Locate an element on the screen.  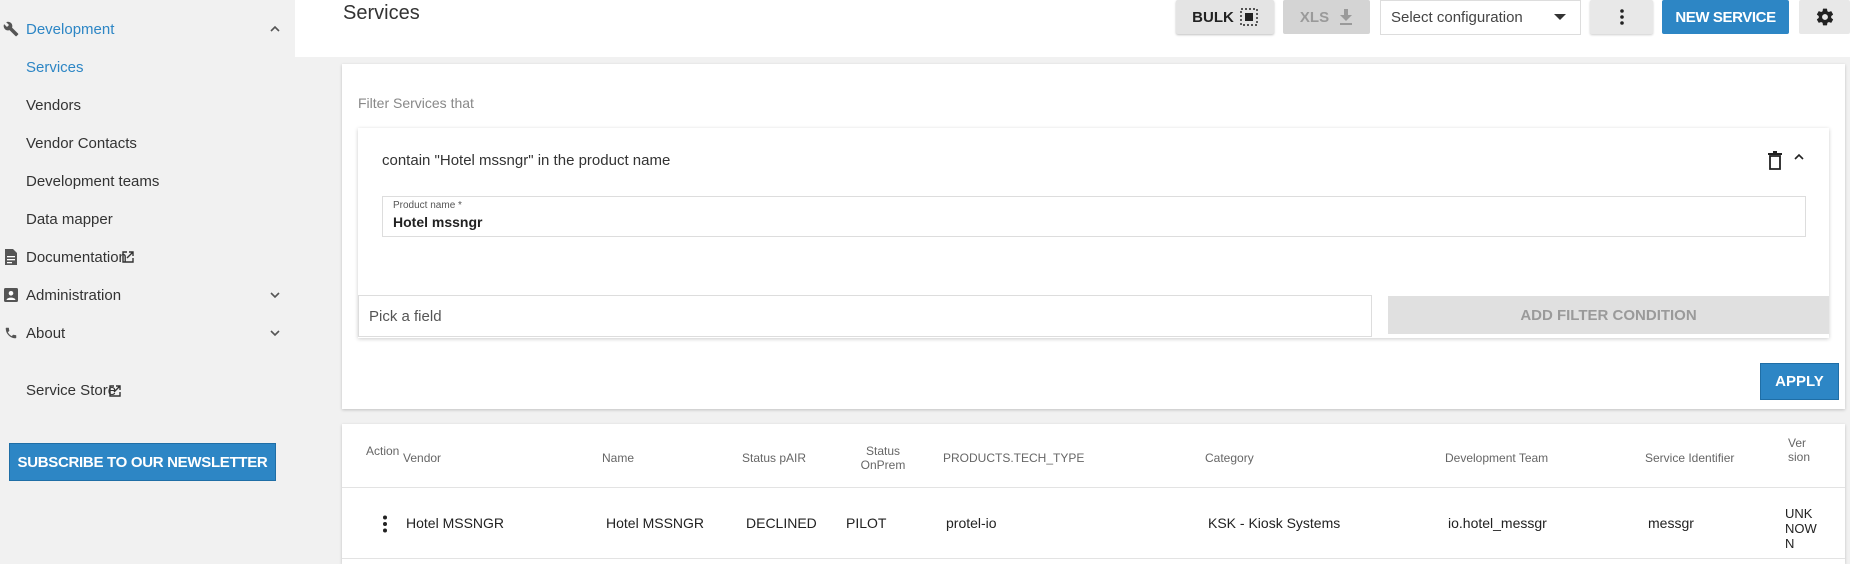
column-header-status-onprem: Status OnPrem is located at coordinates (883, 458).